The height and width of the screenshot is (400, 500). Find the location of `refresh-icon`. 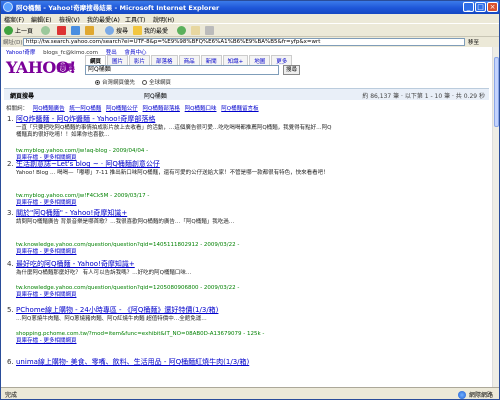

refresh-icon is located at coordinates (75, 30).